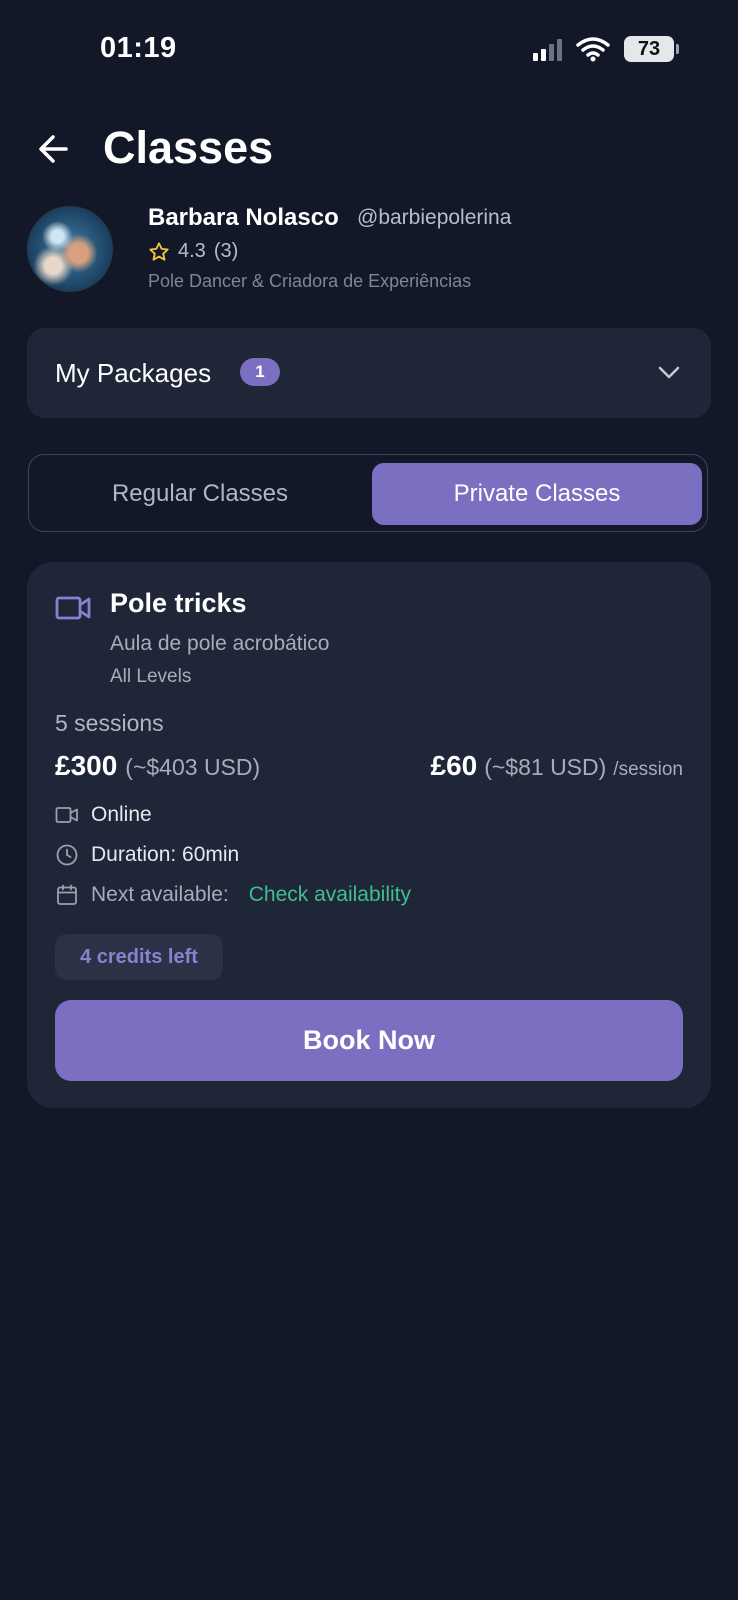 Image resolution: width=738 pixels, height=1600 pixels. Describe the element at coordinates (178, 603) in the screenshot. I see `class-title: Pole tricks` at that location.